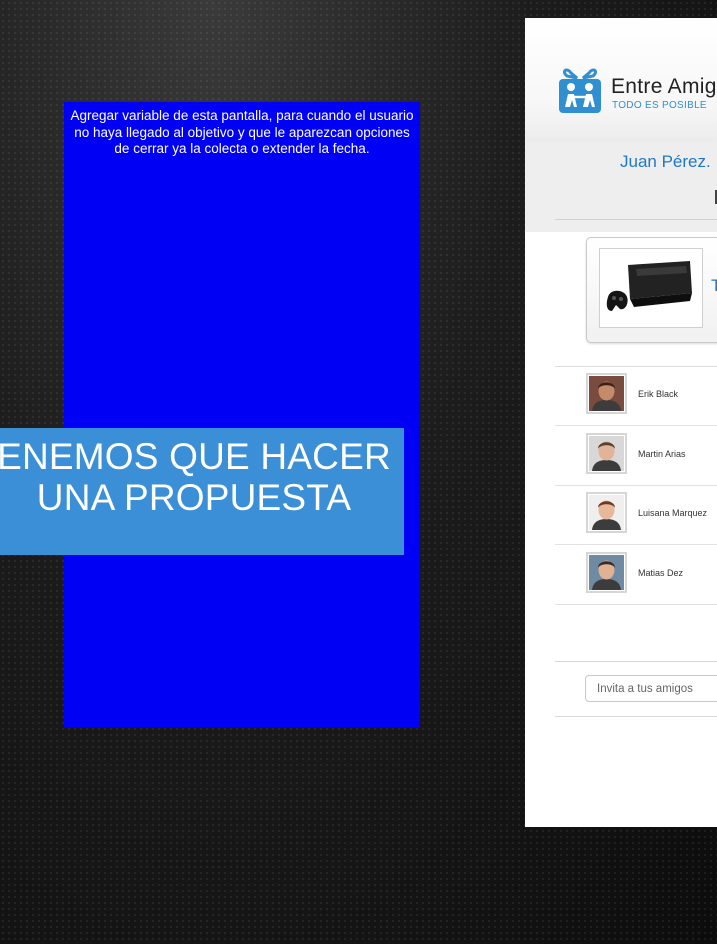  I want to click on product-title: T, so click(714, 285).